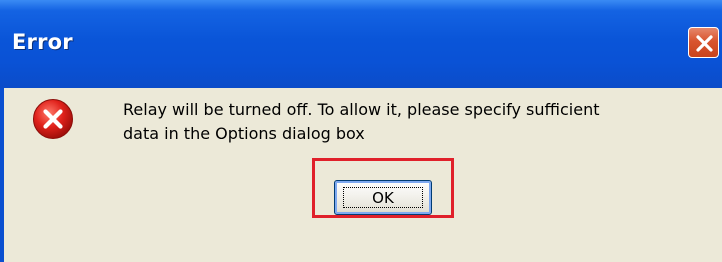  Describe the element at coordinates (244, 133) in the screenshot. I see `message-line-2: data in the Options dialog box` at that location.